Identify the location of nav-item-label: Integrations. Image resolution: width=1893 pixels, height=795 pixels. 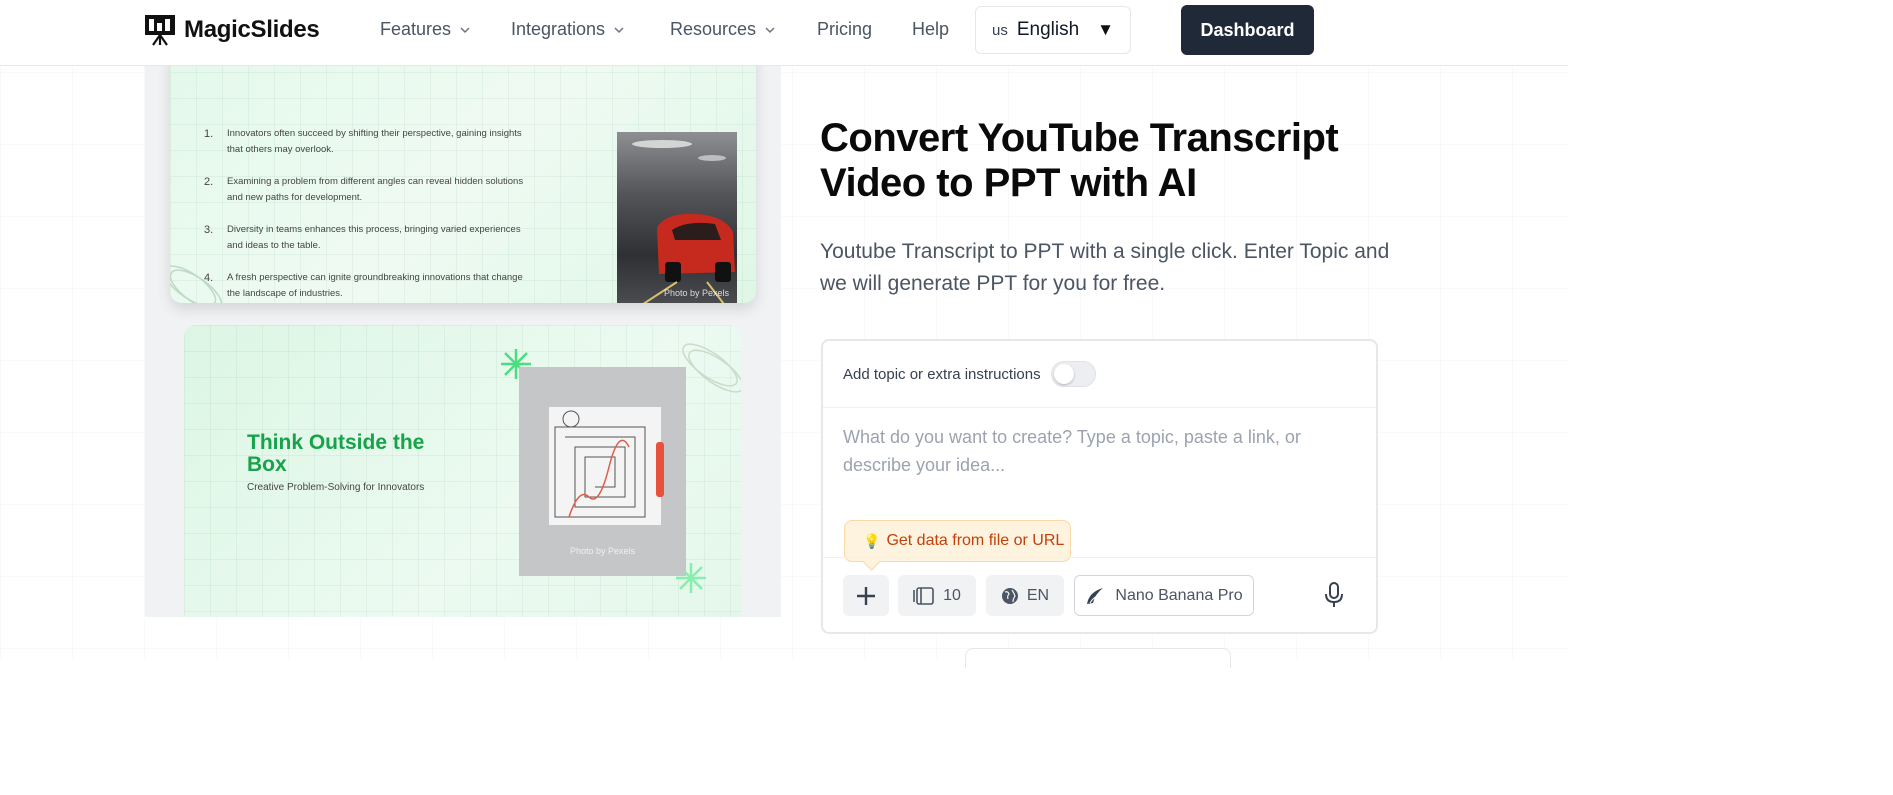
(558, 29).